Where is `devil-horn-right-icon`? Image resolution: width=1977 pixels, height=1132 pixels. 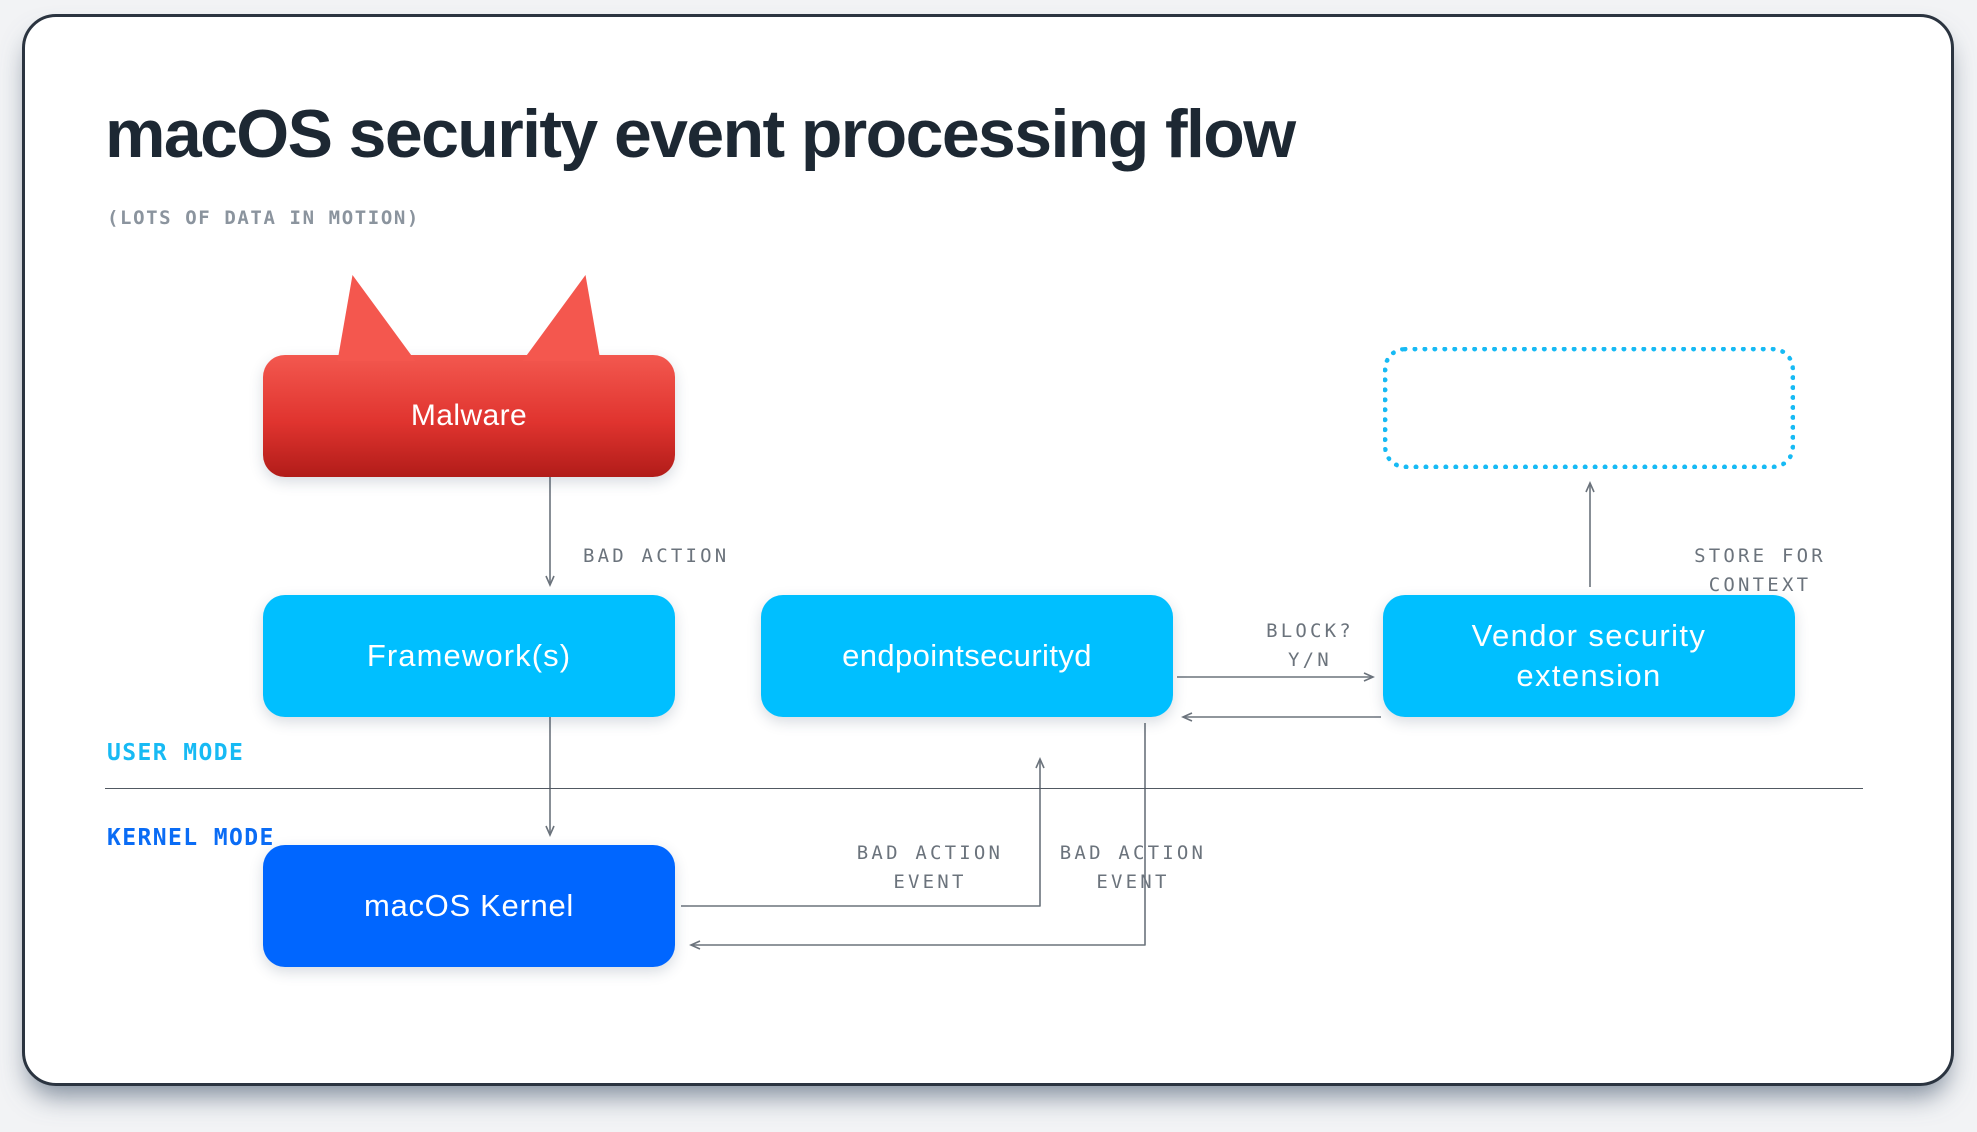
devil-horn-right-icon is located at coordinates (560, 318).